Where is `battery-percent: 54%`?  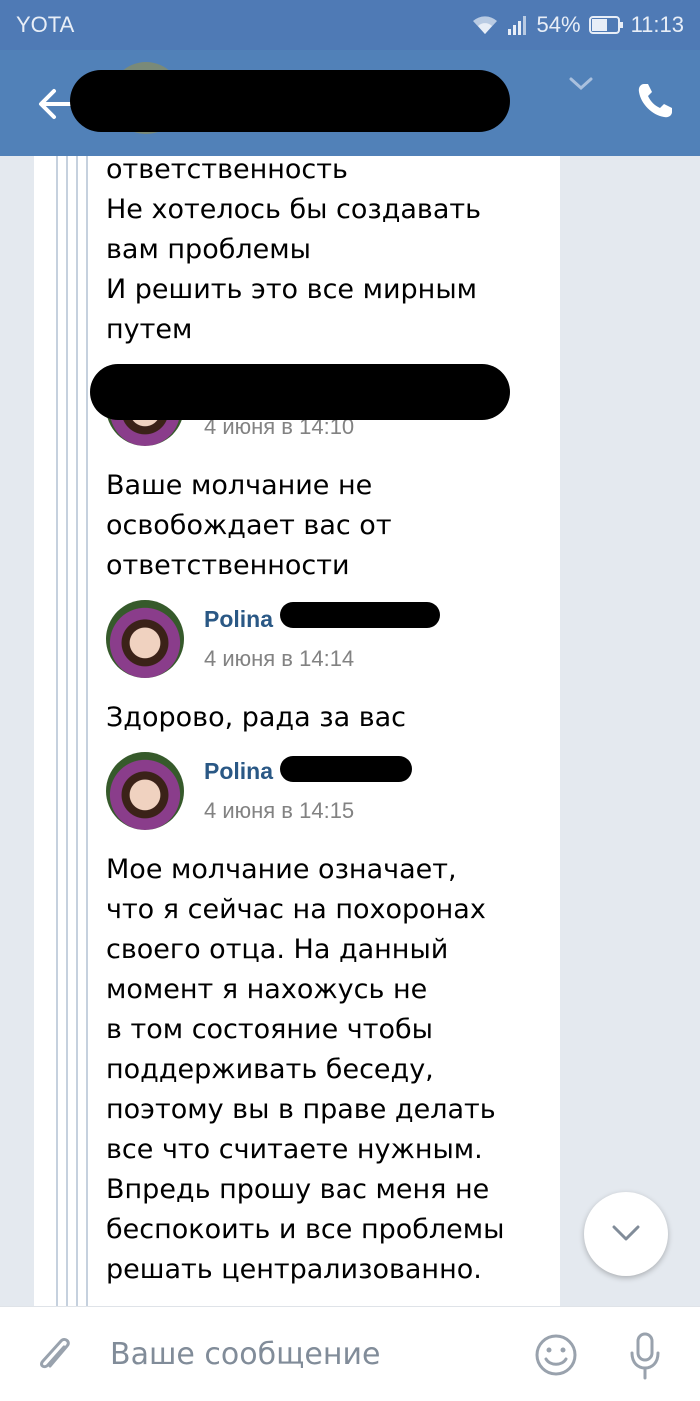
battery-percent: 54% is located at coordinates (558, 24).